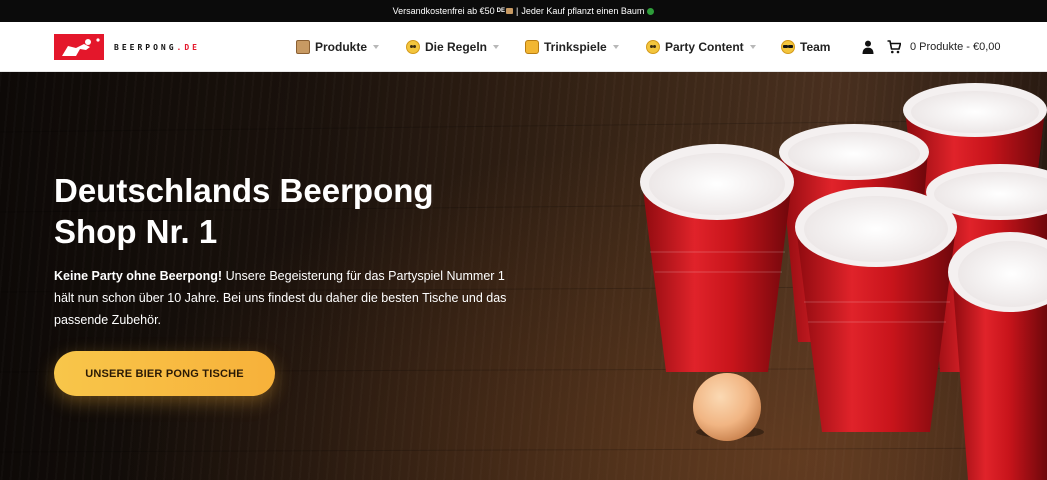 This screenshot has height=480, width=1047. I want to click on nav-trinkspiele: Trinkspiele, so click(572, 47).